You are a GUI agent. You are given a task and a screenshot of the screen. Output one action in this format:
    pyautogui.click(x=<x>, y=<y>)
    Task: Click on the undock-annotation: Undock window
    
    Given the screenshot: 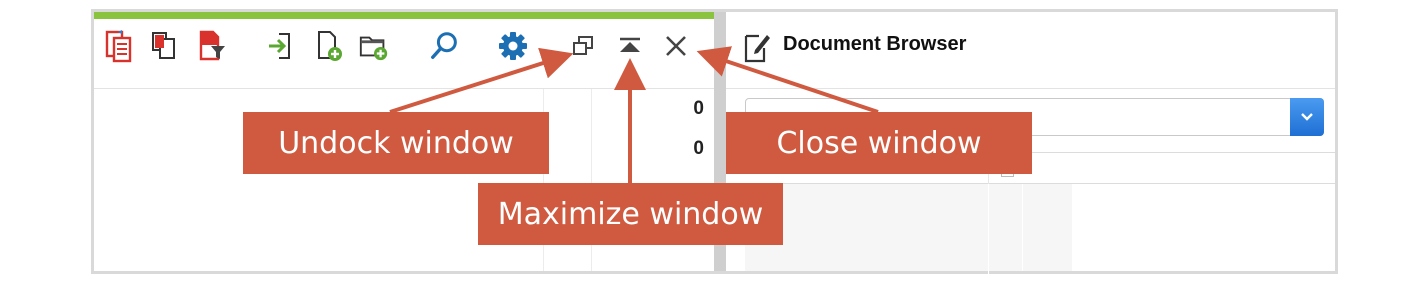 What is the action you would take?
    pyautogui.click(x=396, y=143)
    